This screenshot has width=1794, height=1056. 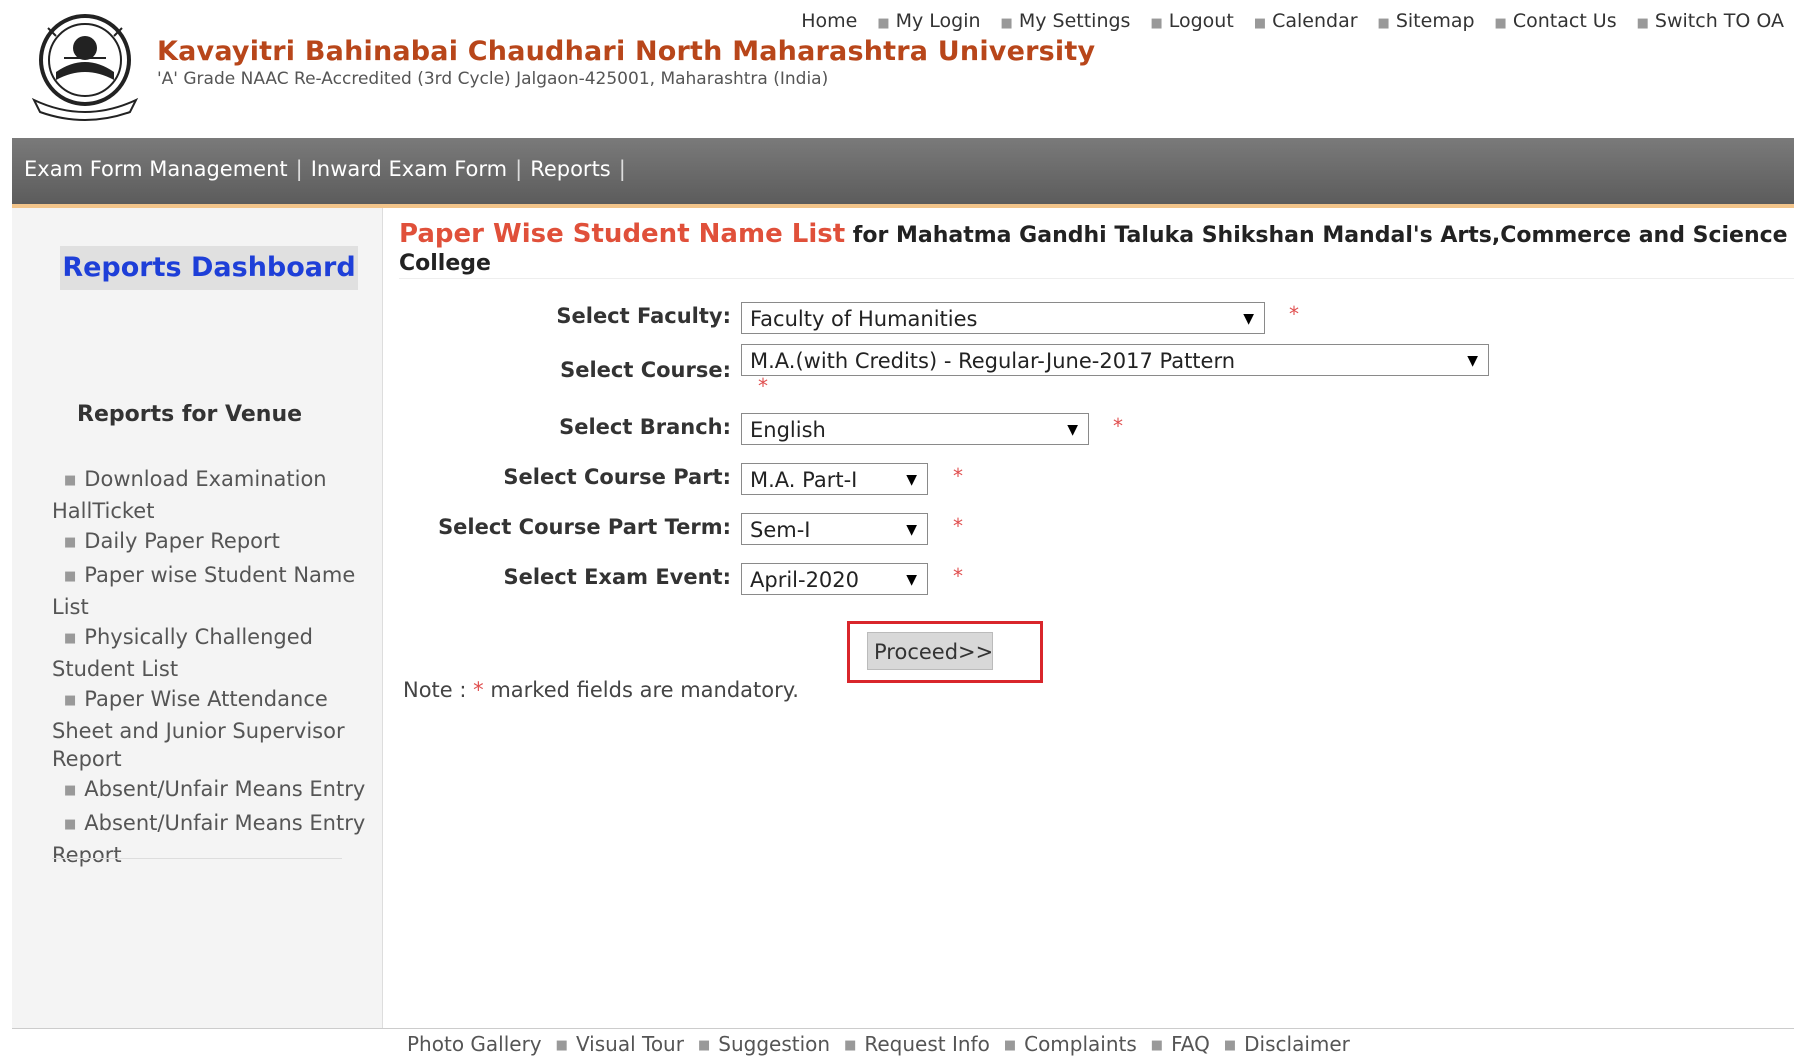 What do you see at coordinates (182, 653) in the screenshot?
I see `sidebar-link: Physically Challenged Student List` at bounding box center [182, 653].